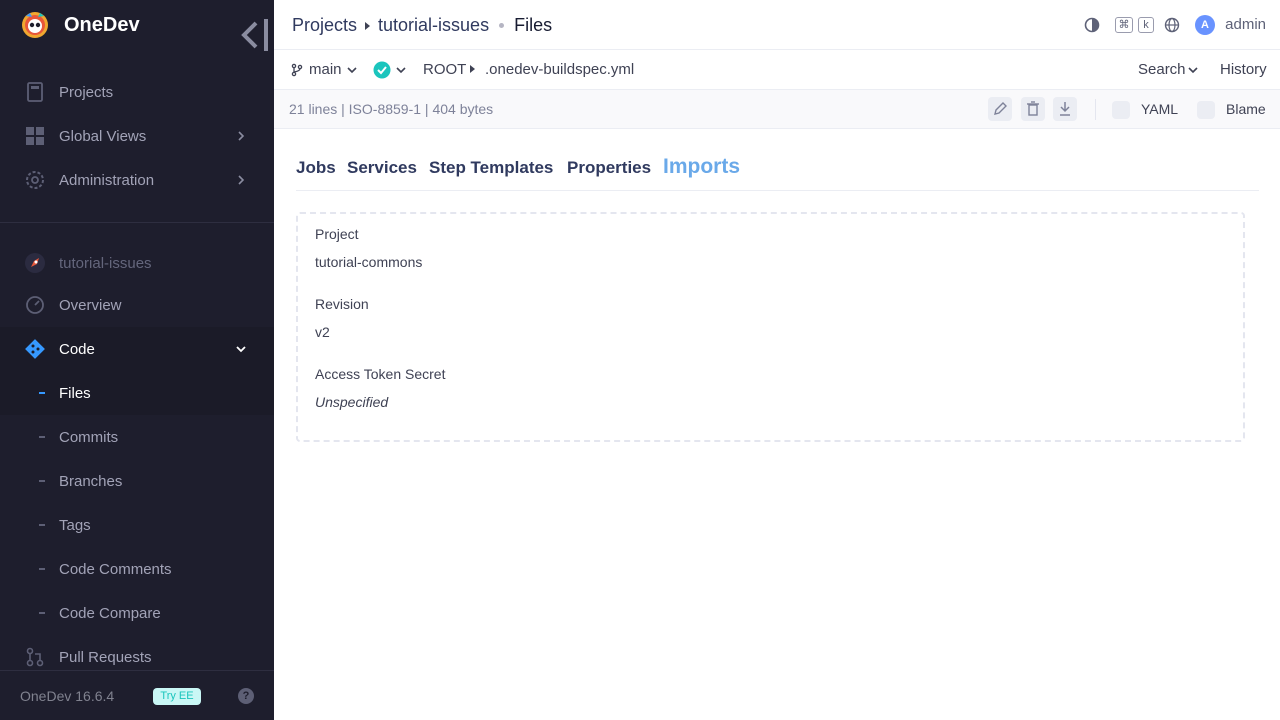  What do you see at coordinates (89, 437) in the screenshot?
I see `sidebar-item-label: Commits` at bounding box center [89, 437].